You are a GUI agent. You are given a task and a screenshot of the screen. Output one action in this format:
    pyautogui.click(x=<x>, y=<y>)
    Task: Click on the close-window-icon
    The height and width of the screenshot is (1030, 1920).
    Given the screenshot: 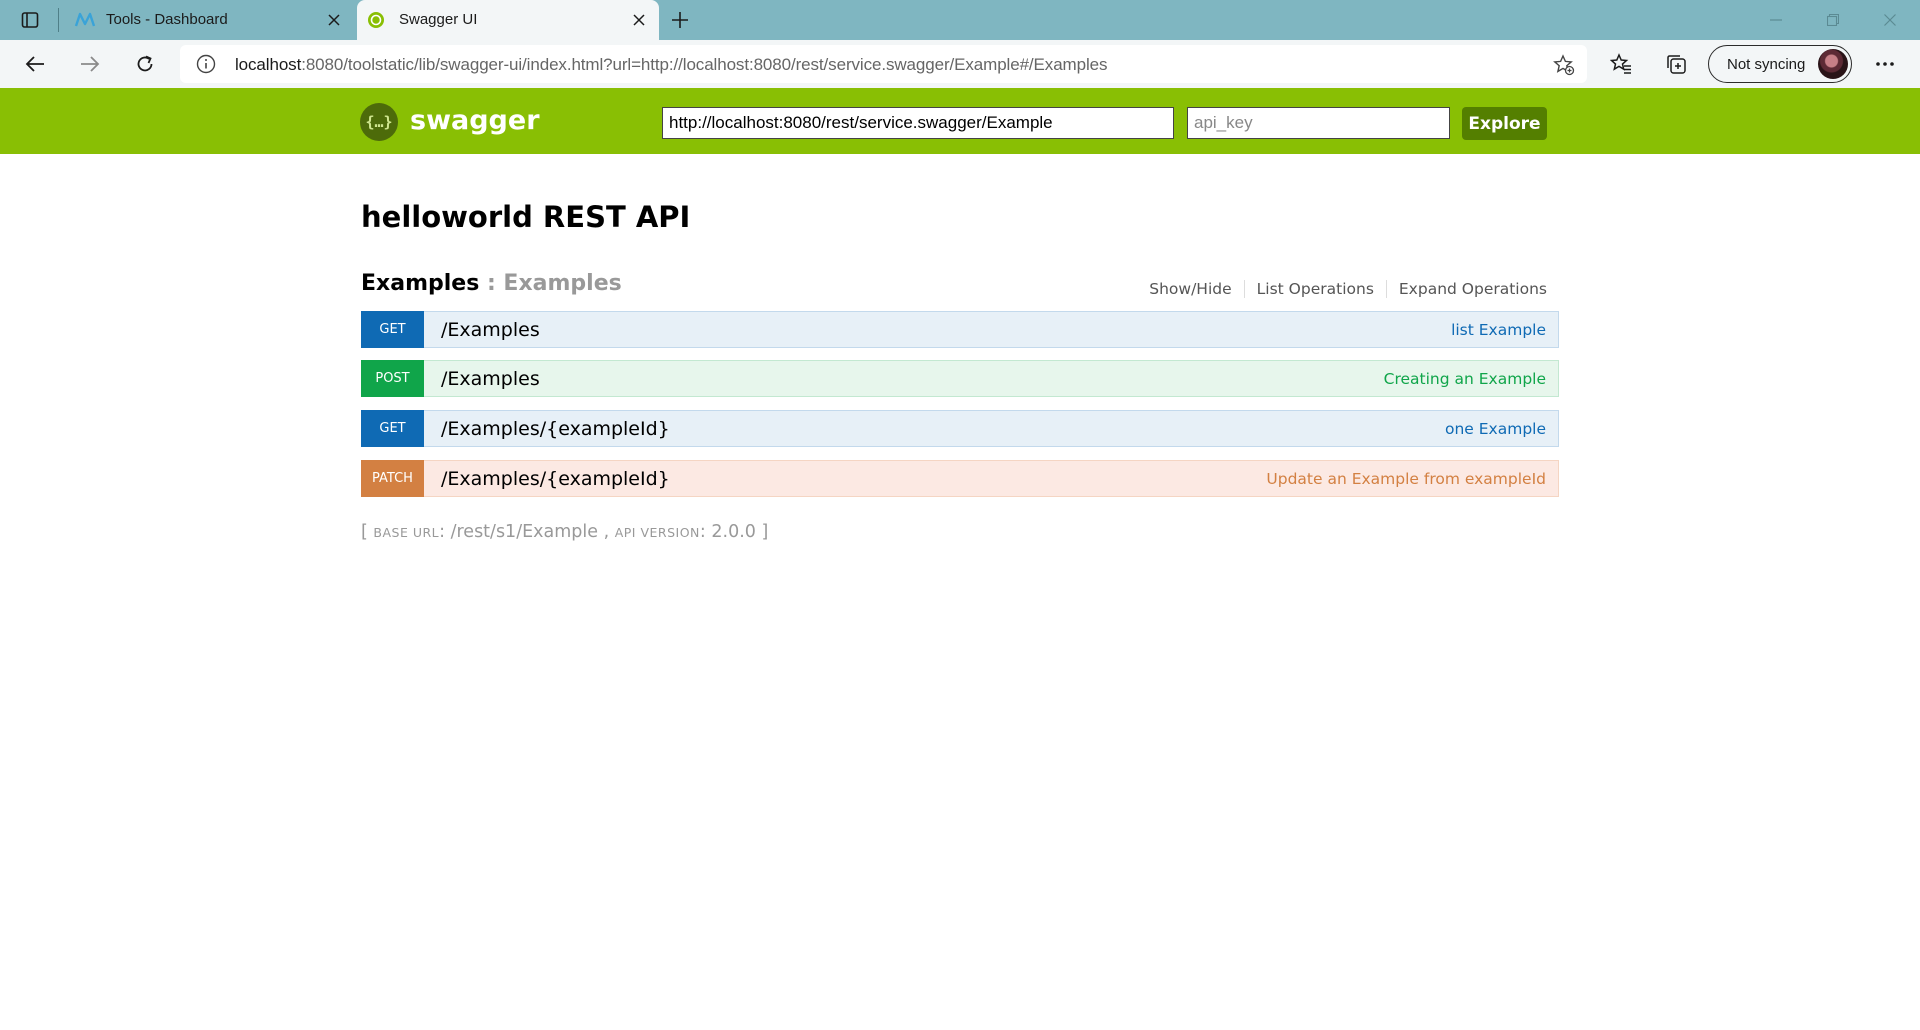 What is the action you would take?
    pyautogui.click(x=1890, y=20)
    